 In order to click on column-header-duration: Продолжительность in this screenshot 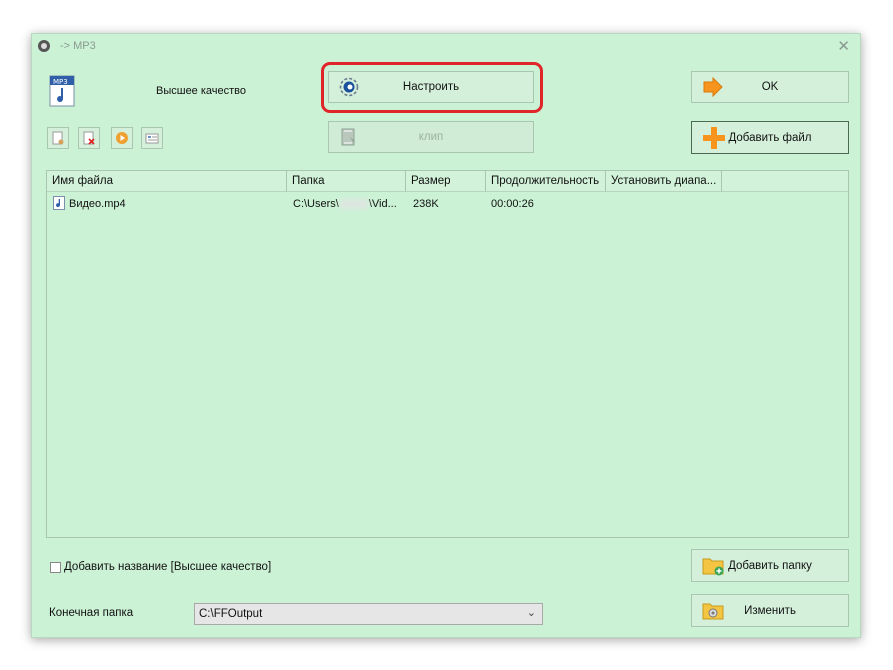, I will do `click(546, 181)`.